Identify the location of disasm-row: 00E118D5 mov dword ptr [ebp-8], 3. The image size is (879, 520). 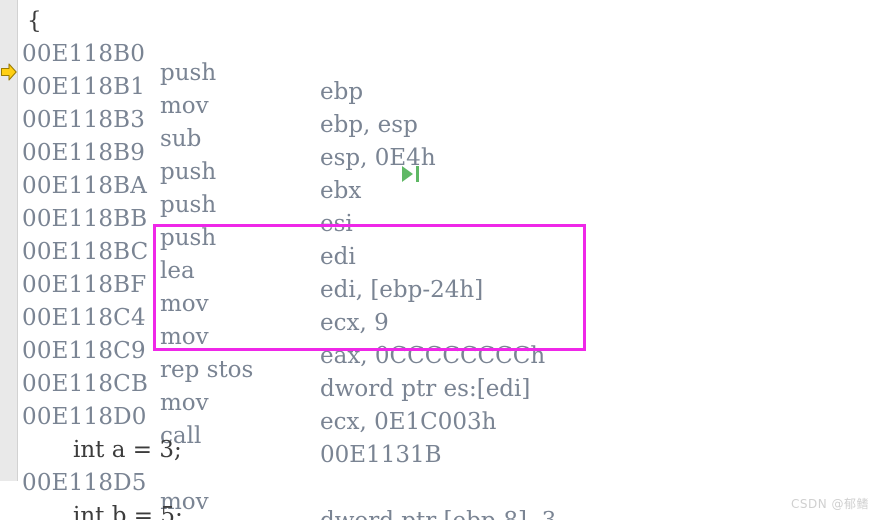
(439, 484).